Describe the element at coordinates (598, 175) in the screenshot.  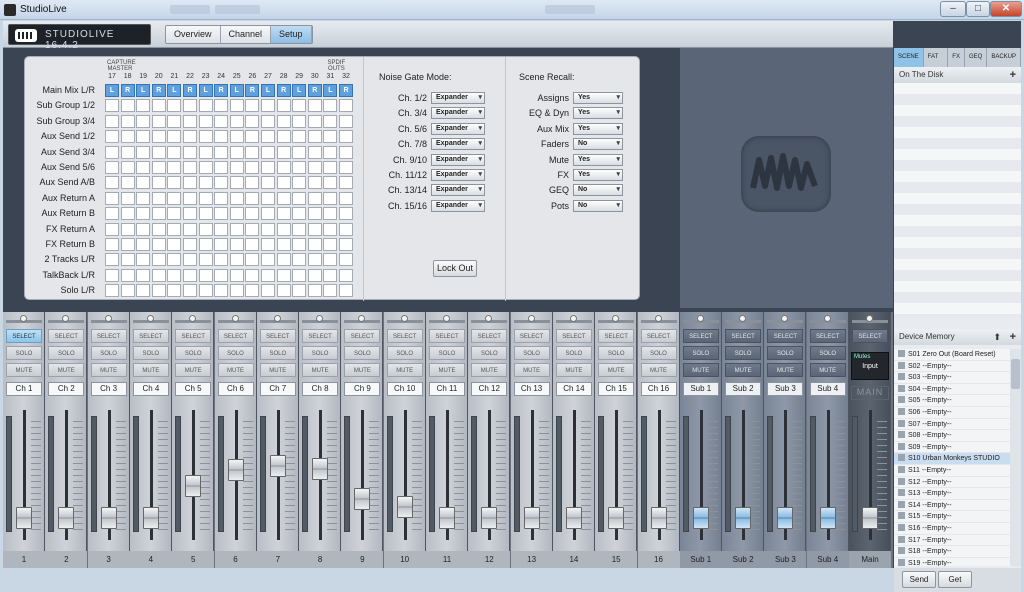
I see `scene-recall-dropdown: Yes` at that location.